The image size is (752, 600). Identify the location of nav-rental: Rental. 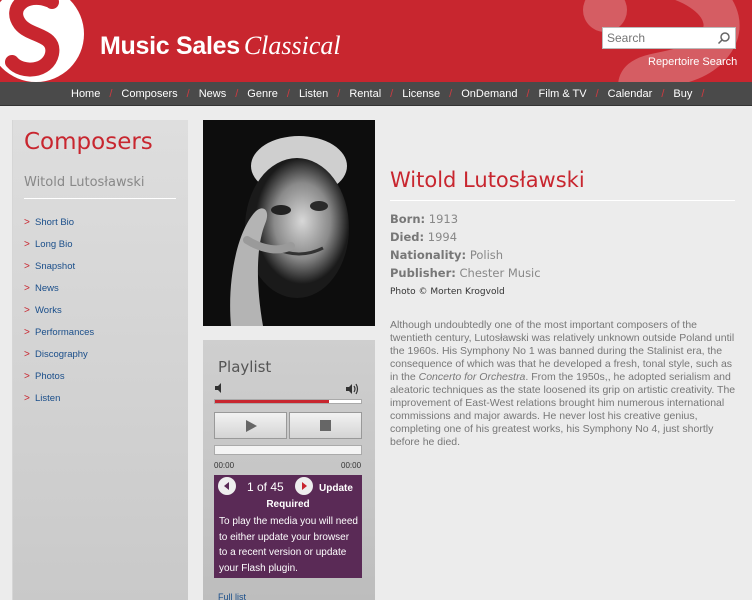
(365, 94).